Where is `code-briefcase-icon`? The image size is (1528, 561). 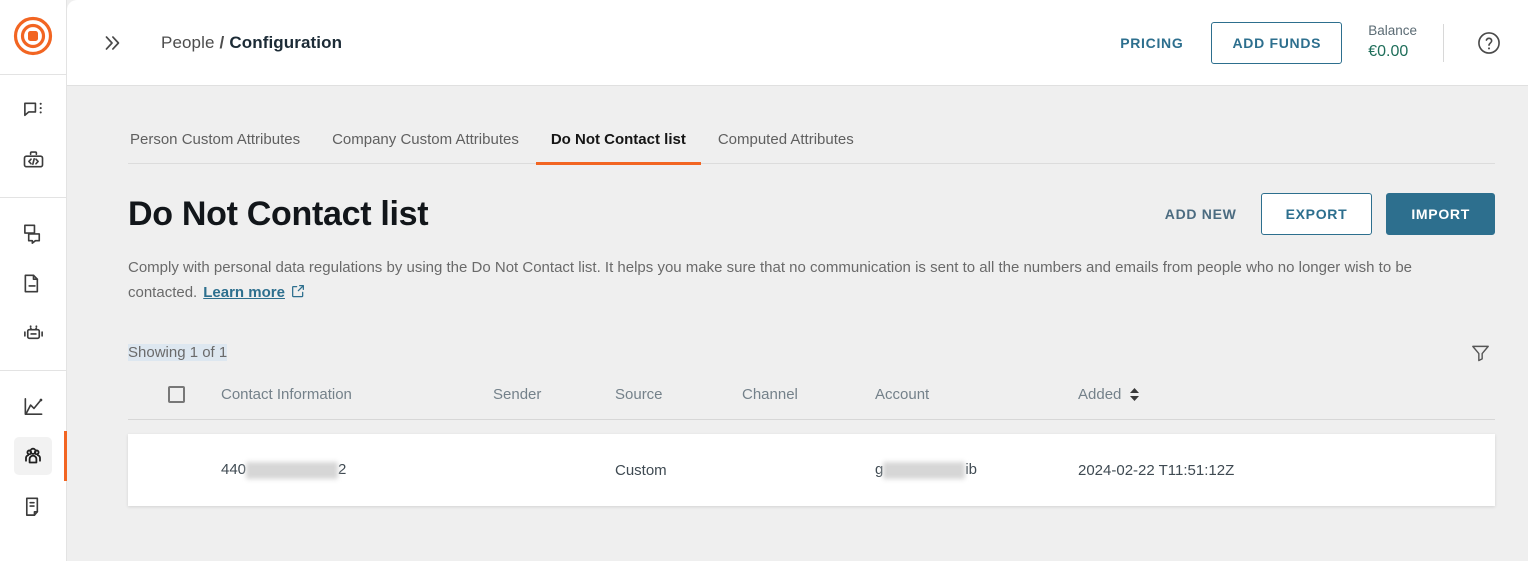 code-briefcase-icon is located at coordinates (33, 160).